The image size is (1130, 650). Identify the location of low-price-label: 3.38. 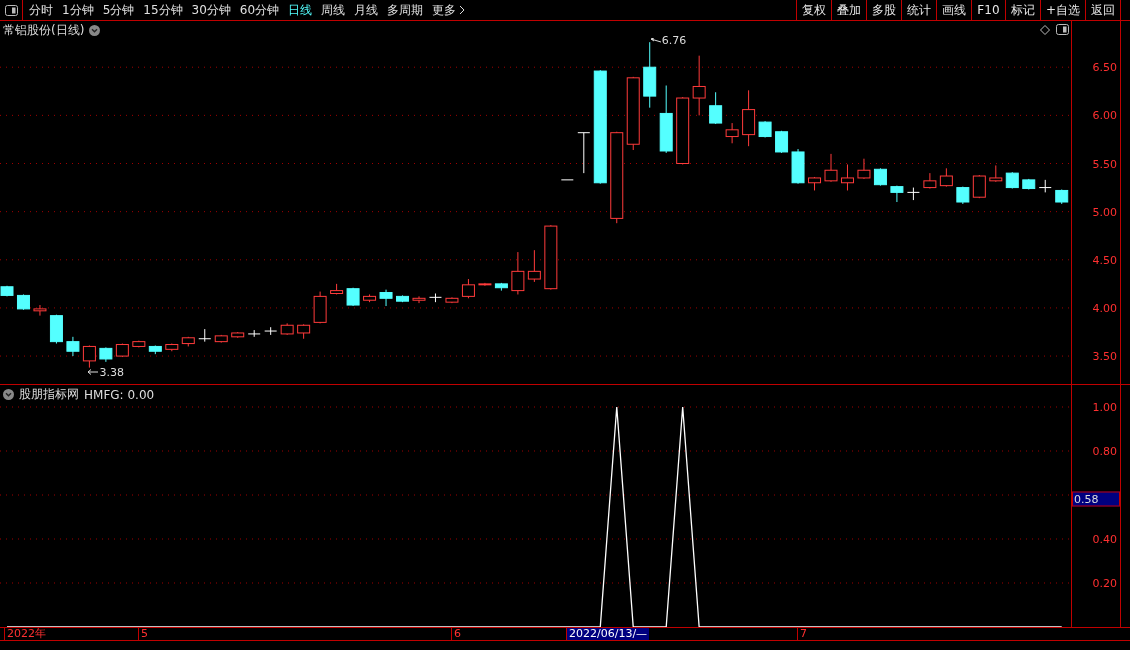
(106, 372).